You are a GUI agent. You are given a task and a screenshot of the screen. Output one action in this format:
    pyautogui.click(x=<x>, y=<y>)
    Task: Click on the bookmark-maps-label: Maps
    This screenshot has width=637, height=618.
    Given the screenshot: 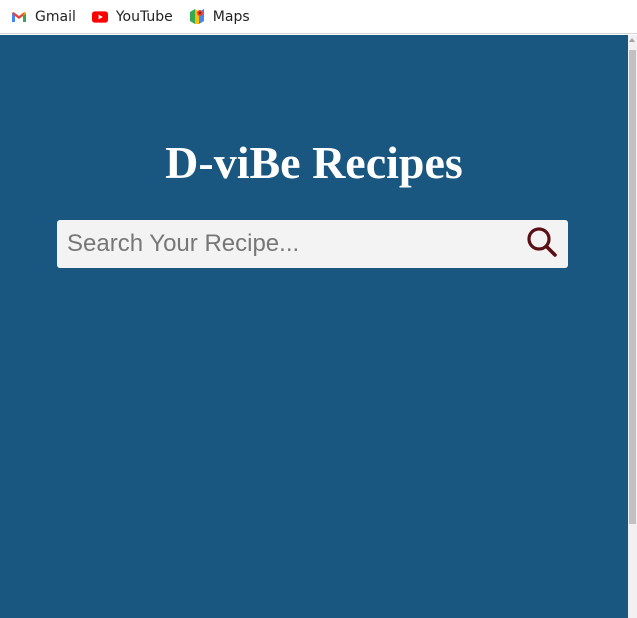 What is the action you would take?
    pyautogui.click(x=231, y=16)
    